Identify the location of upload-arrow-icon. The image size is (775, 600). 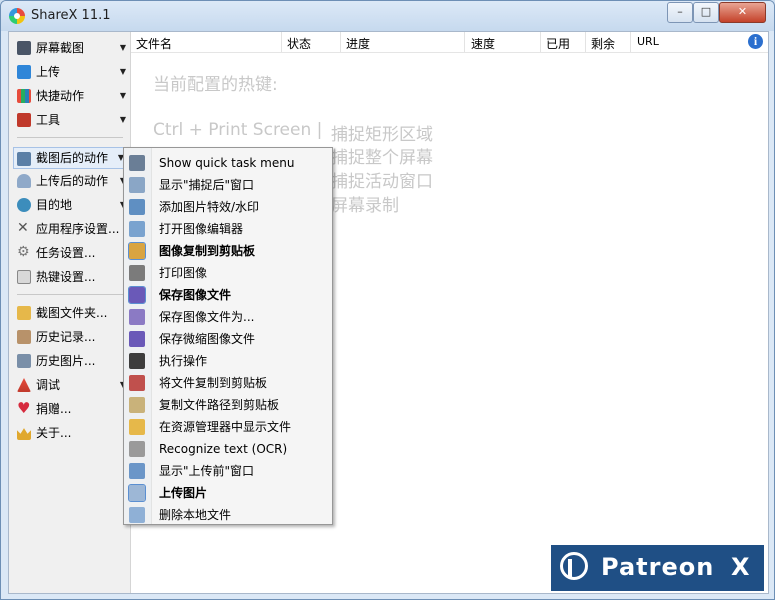
(24, 72).